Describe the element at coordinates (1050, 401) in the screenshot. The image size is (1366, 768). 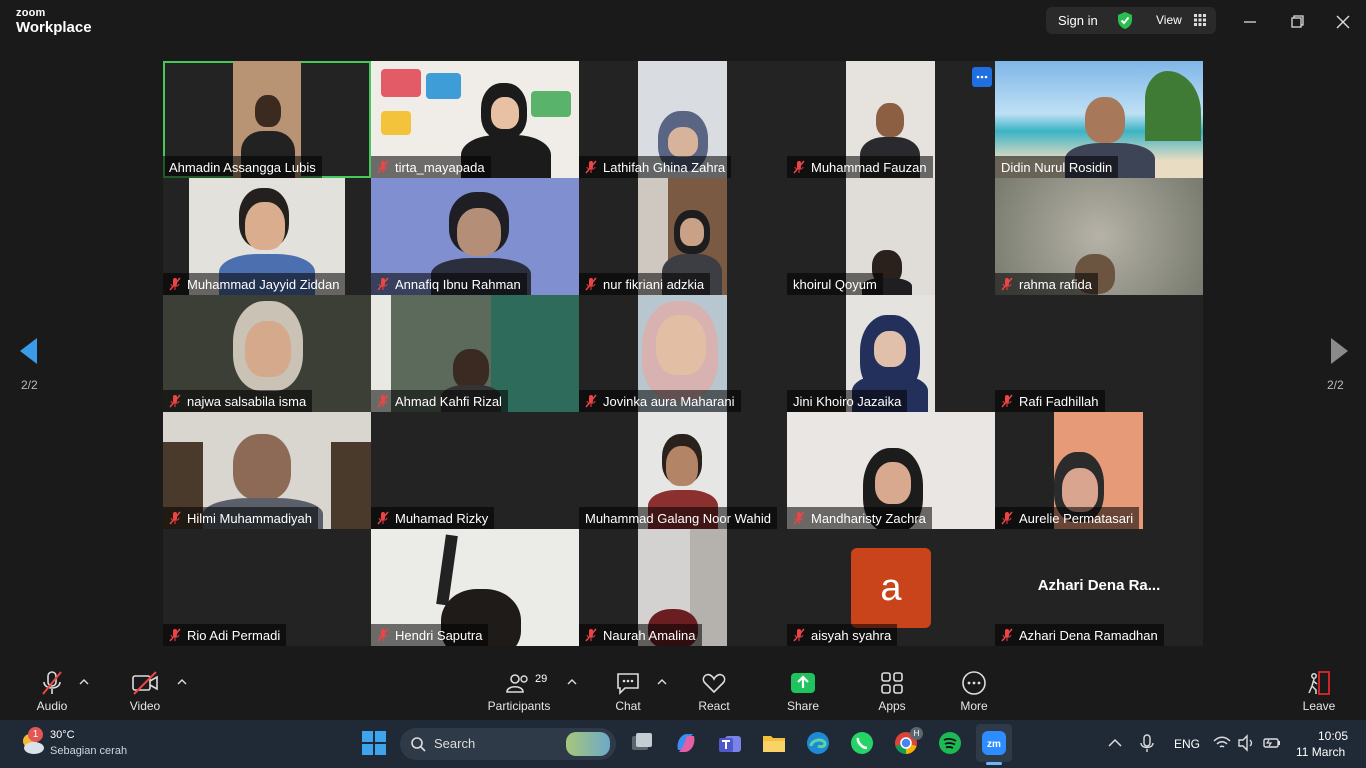
I see `participant-name: Rafi Fadhillah` at that location.